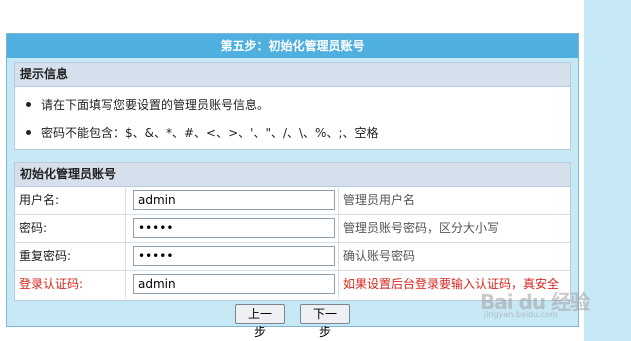 Image resolution: width=631 pixels, height=341 pixels. I want to click on form-row-password: 密码: 管理员账号密码，区分大小写, so click(292, 229).